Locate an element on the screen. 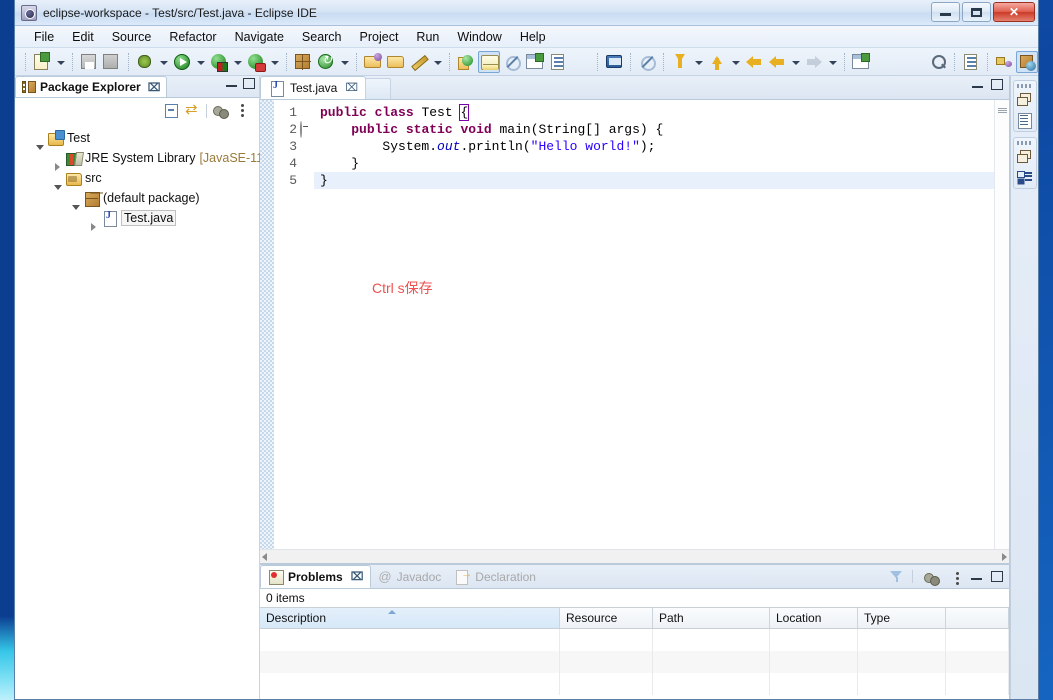 The image size is (1053, 700). external-tools-icon is located at coordinates (326, 62).